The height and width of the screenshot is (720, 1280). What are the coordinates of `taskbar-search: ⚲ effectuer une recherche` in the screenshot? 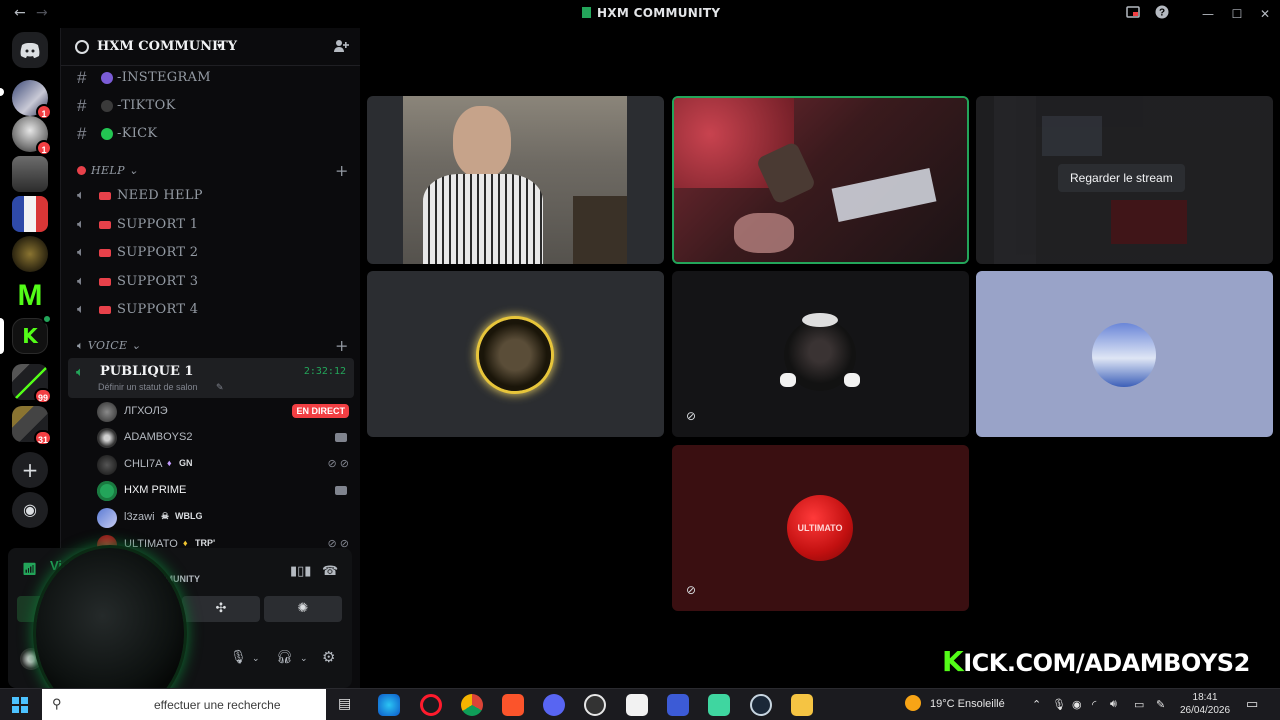 It's located at (184, 704).